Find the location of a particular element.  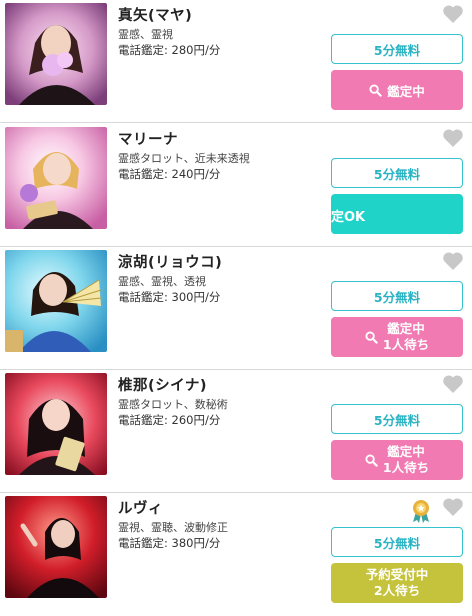

genre-text: 霊感、霊視、透視 is located at coordinates (162, 281).